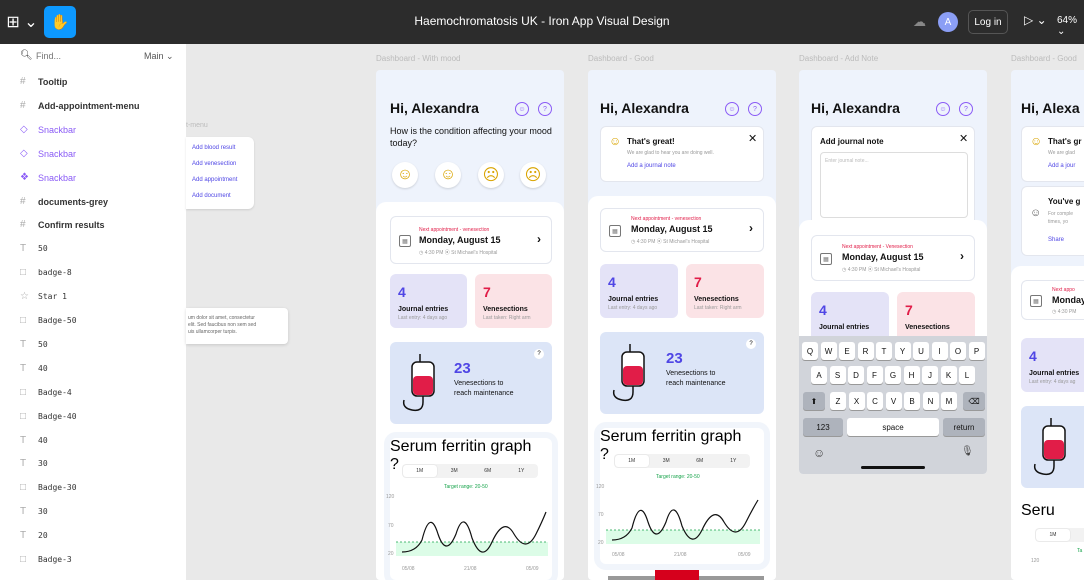 Image resolution: width=1084 pixels, height=580 pixels. What do you see at coordinates (211, 196) in the screenshot?
I see `menu-item-add-document: Add document` at bounding box center [211, 196].